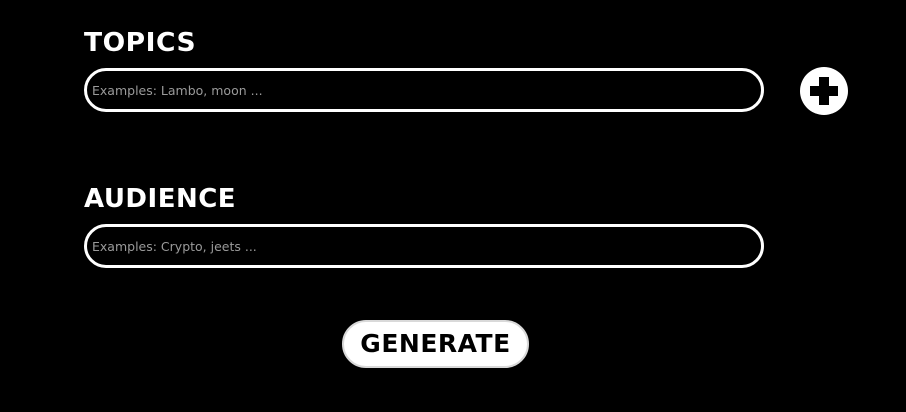 This screenshot has height=412, width=906. I want to click on topics-input, so click(424, 90).